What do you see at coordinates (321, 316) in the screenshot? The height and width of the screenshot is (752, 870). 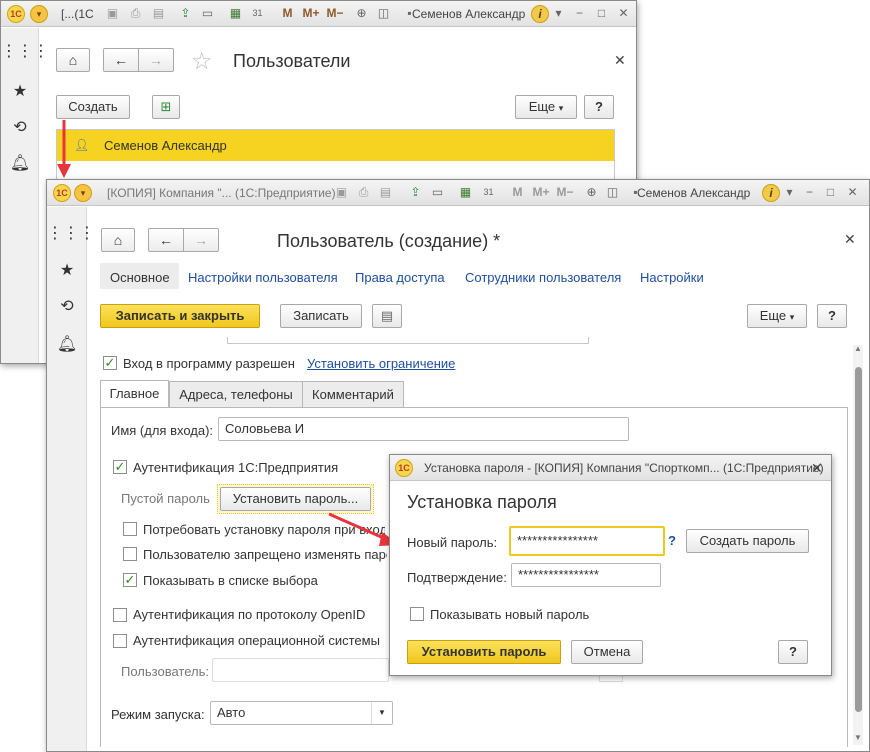 I see `save-button: Записать` at bounding box center [321, 316].